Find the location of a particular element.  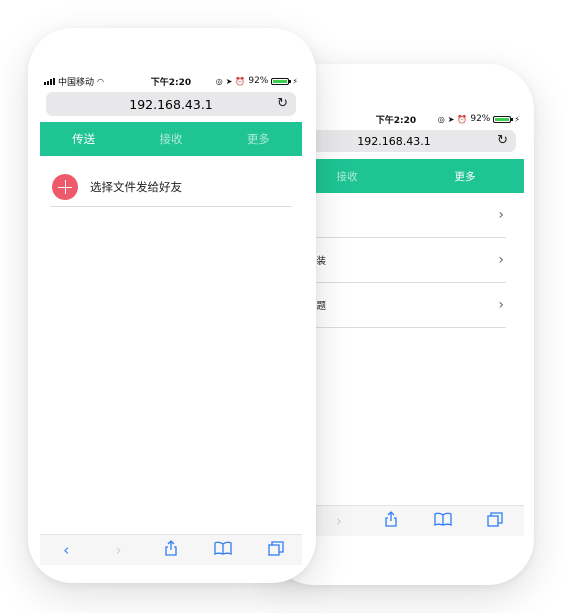

address-bar: 192.168.43.1 ↻ is located at coordinates (171, 104).